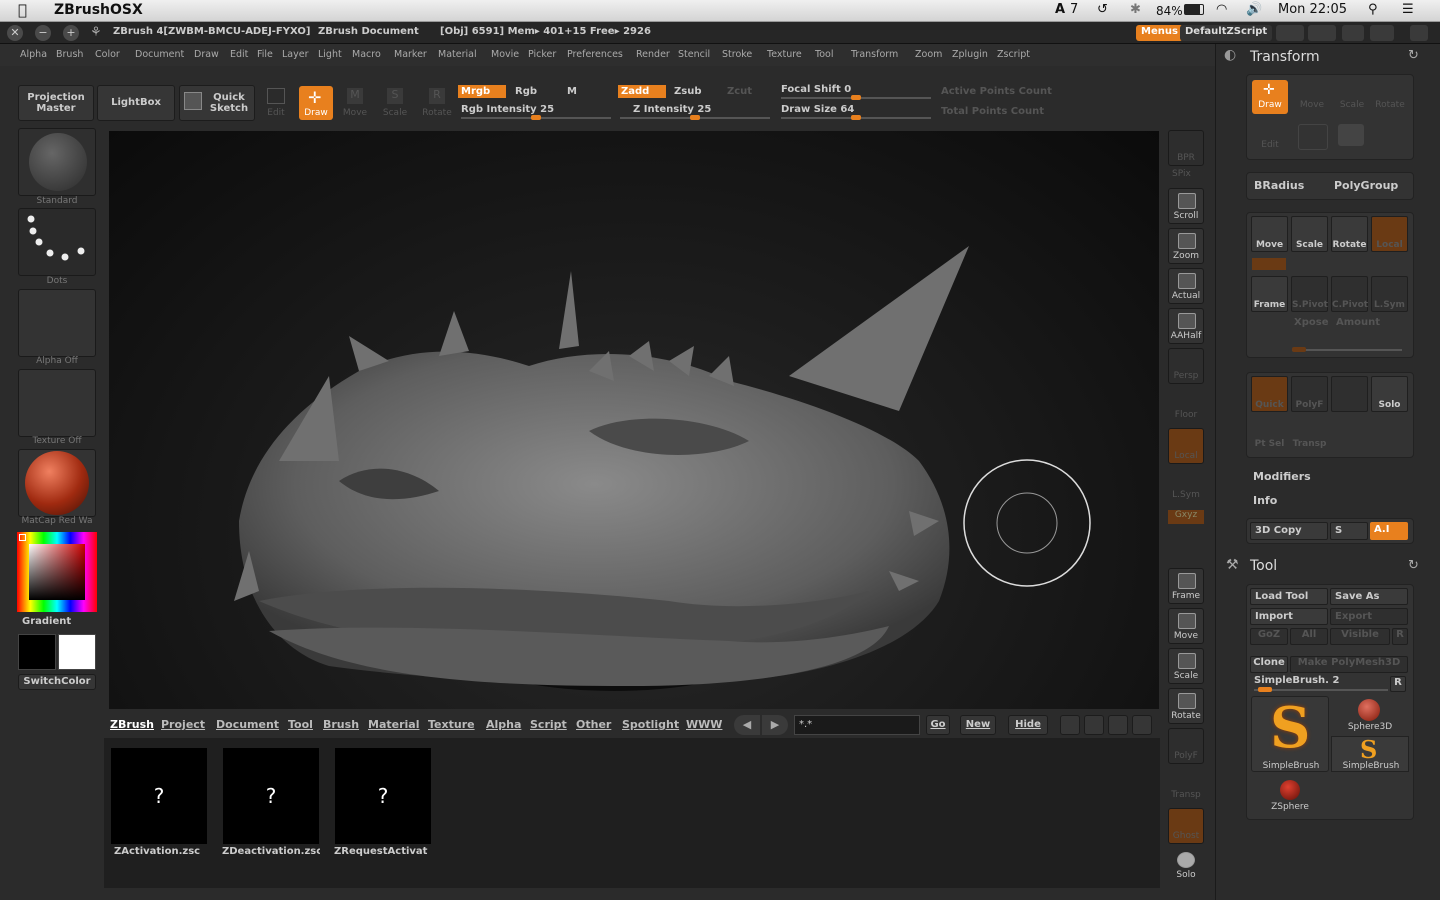 Image resolution: width=1440 pixels, height=900 pixels. Describe the element at coordinates (1186, 746) in the screenshot. I see `polyf-button: PolyF` at that location.